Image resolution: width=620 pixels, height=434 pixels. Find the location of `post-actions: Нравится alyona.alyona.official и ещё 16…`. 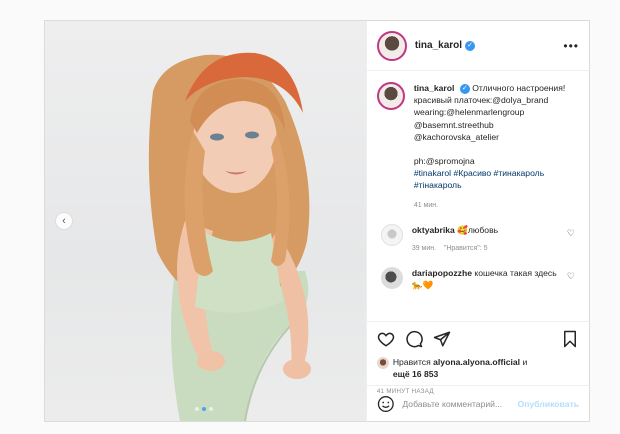

post-actions: Нравится alyona.alyona.official и ещё 16… is located at coordinates (477, 358).